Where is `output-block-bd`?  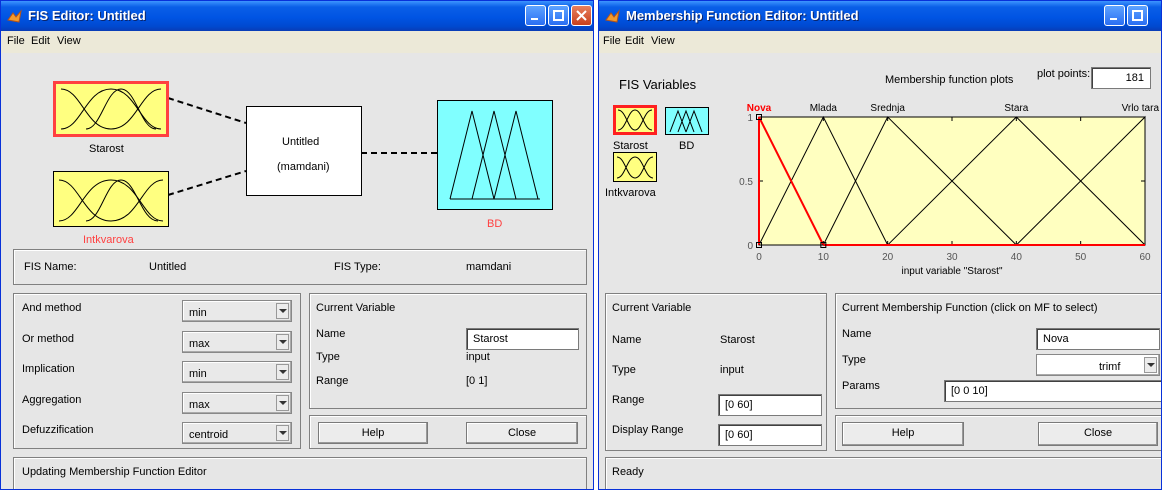 output-block-bd is located at coordinates (495, 155).